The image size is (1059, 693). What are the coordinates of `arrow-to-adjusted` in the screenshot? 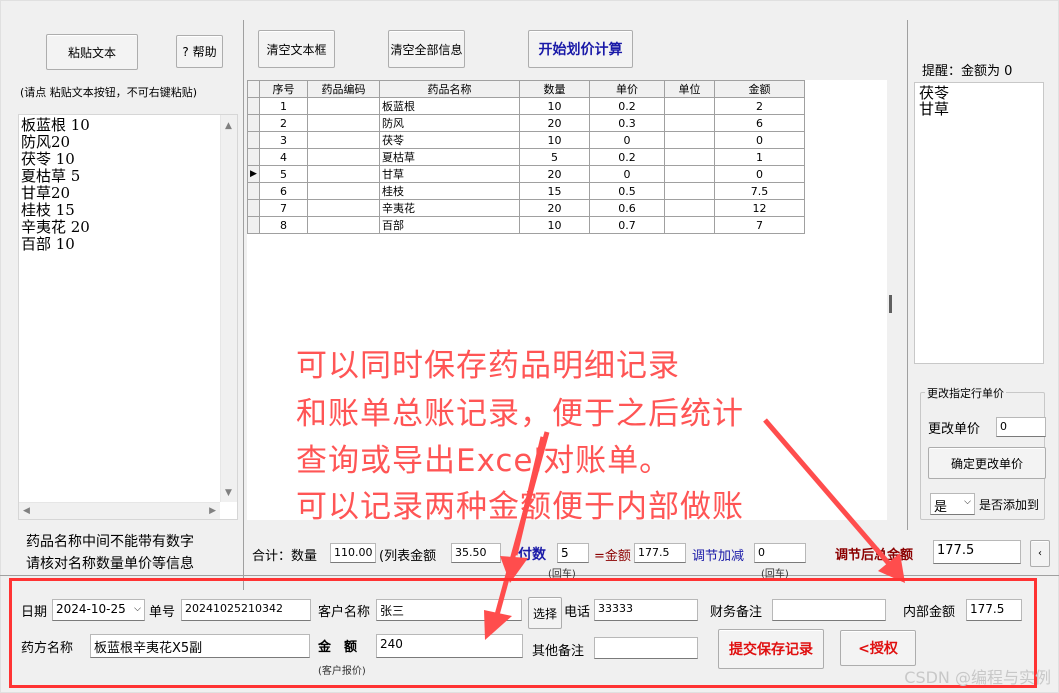 It's located at (827, 492).